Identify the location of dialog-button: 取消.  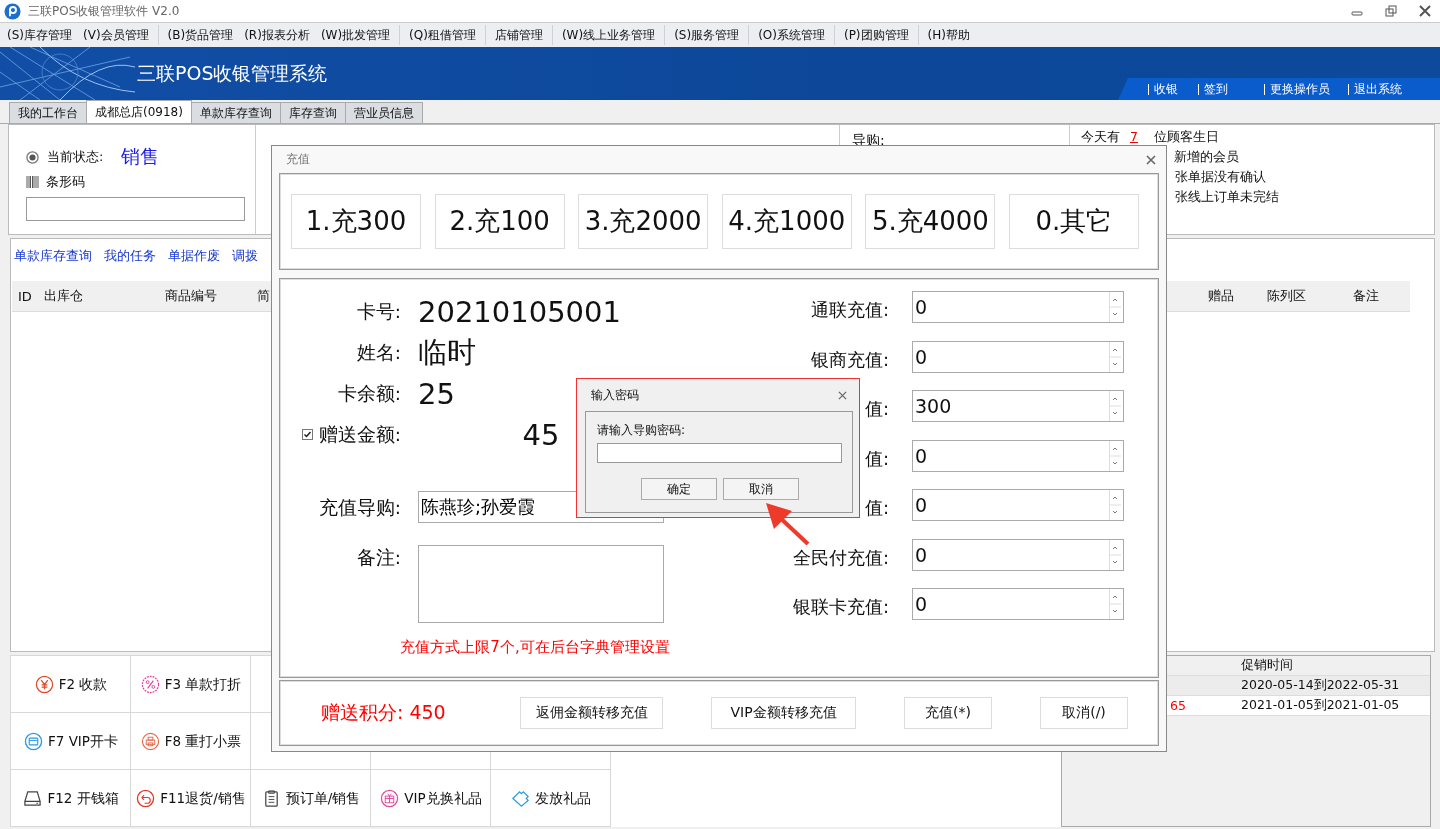
(761, 489).